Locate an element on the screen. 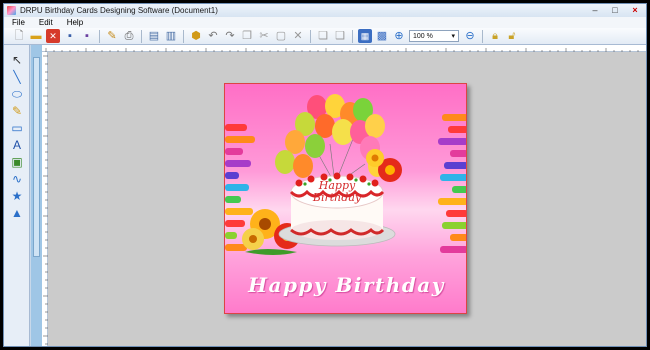 Image resolution: width=650 pixels, height=350 pixels. menu-edit: Edit is located at coordinates (46, 22).